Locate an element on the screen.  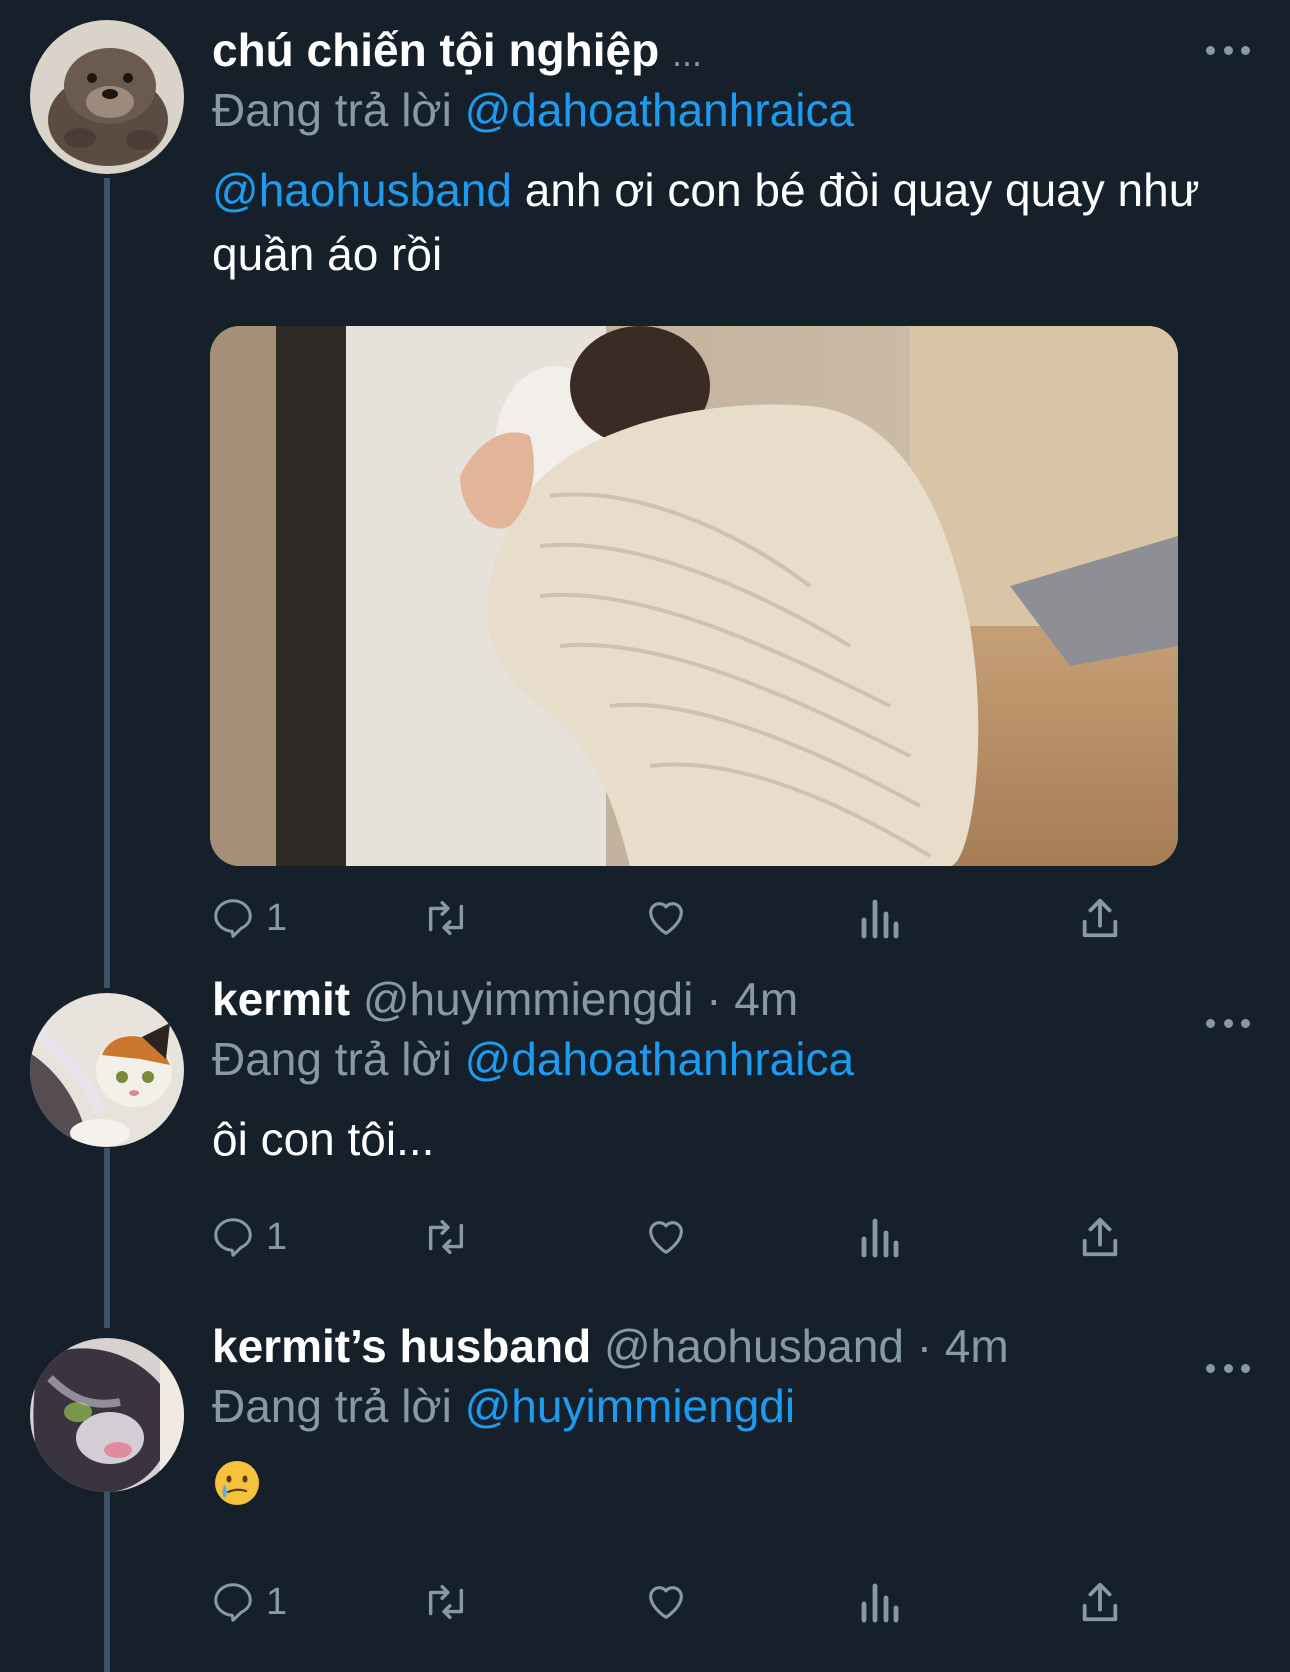
blurry-cat-avatar-icon is located at coordinates (107, 1415).